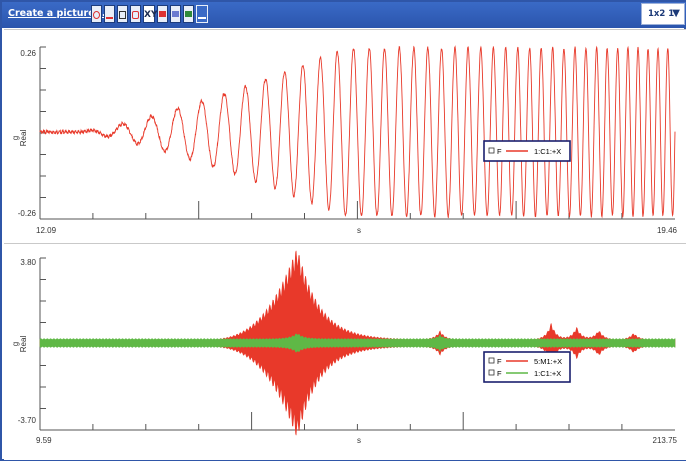  Describe the element at coordinates (527, 367) in the screenshot. I see `bottom-legend: F 5:M1:+X F 1:C1:+X` at that location.